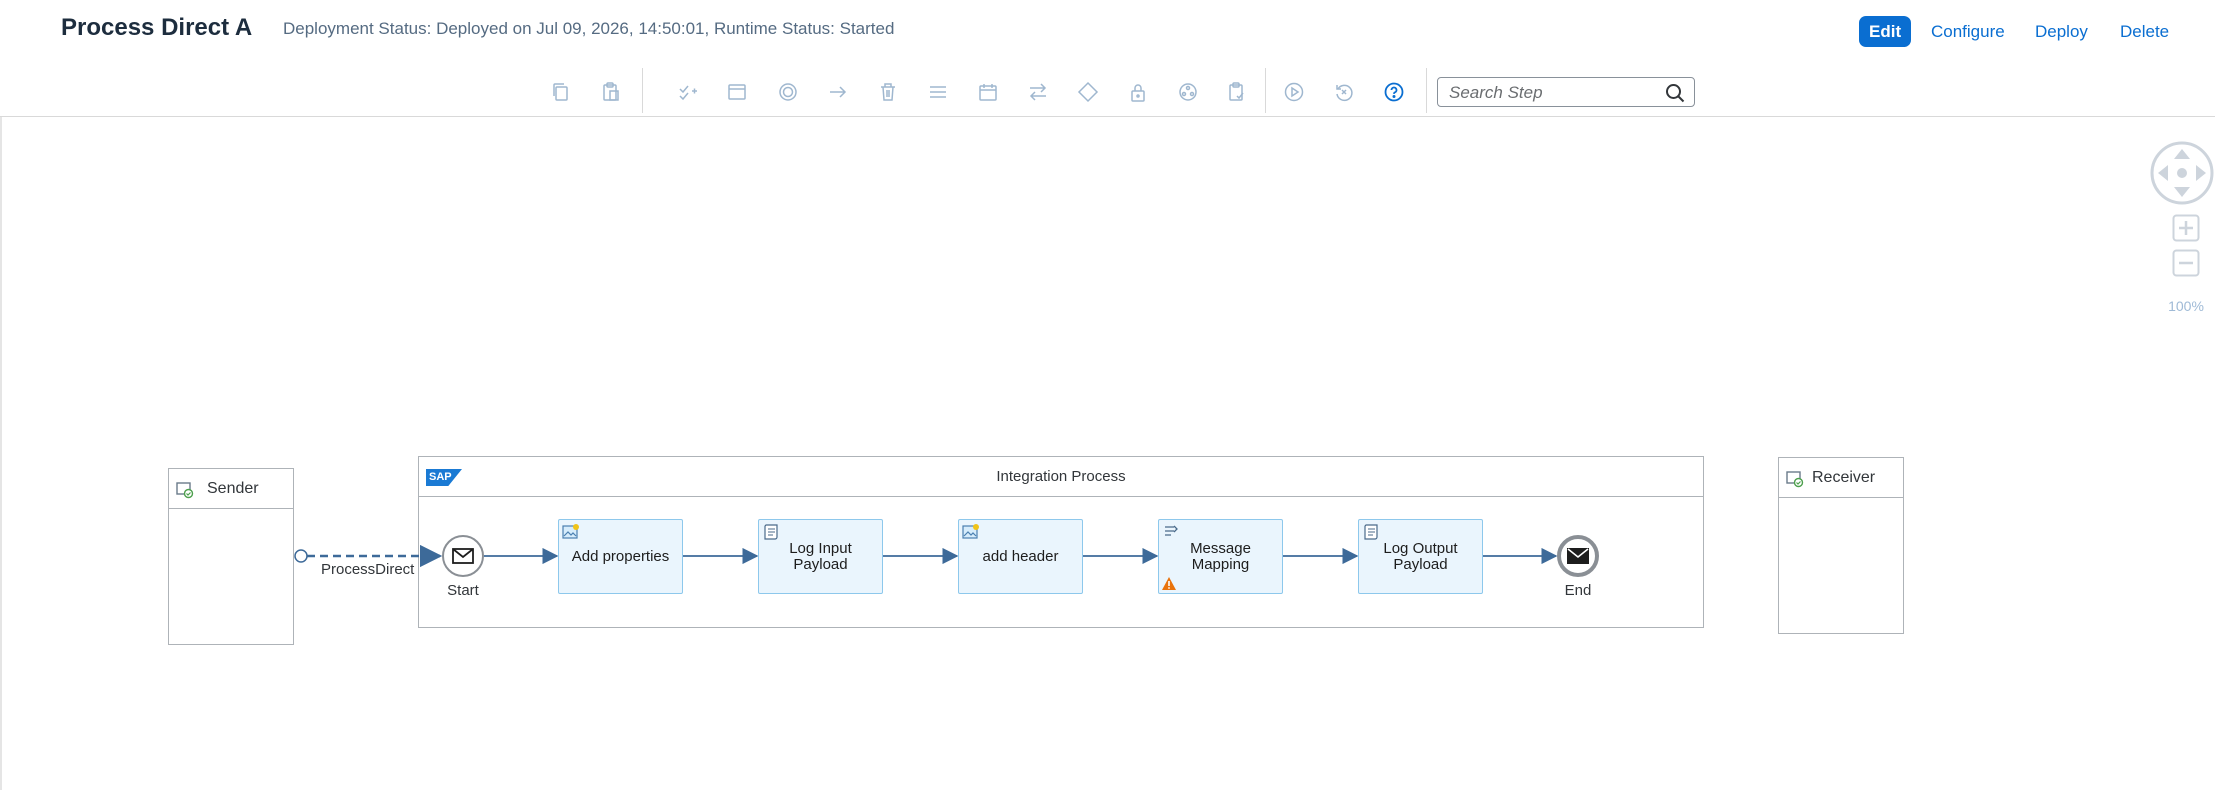 This screenshot has width=2215, height=790. Describe the element at coordinates (157, 27) in the screenshot. I see `page-title: Process Direct A` at that location.